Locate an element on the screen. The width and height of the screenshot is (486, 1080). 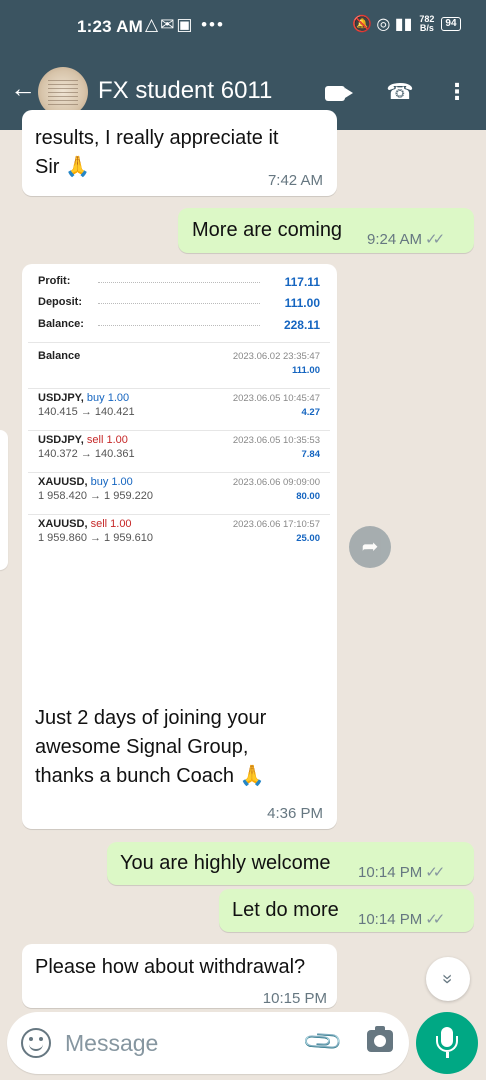
contact-name: FX student 6011 is located at coordinates (185, 91).